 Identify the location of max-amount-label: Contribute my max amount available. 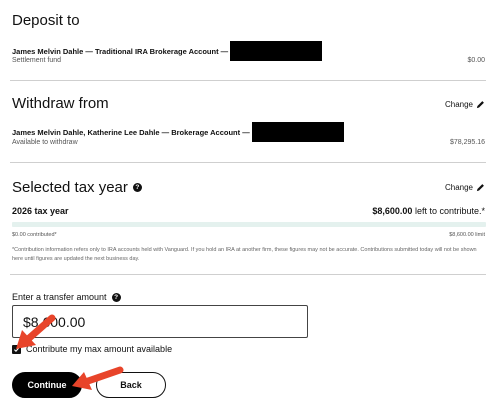
(99, 349).